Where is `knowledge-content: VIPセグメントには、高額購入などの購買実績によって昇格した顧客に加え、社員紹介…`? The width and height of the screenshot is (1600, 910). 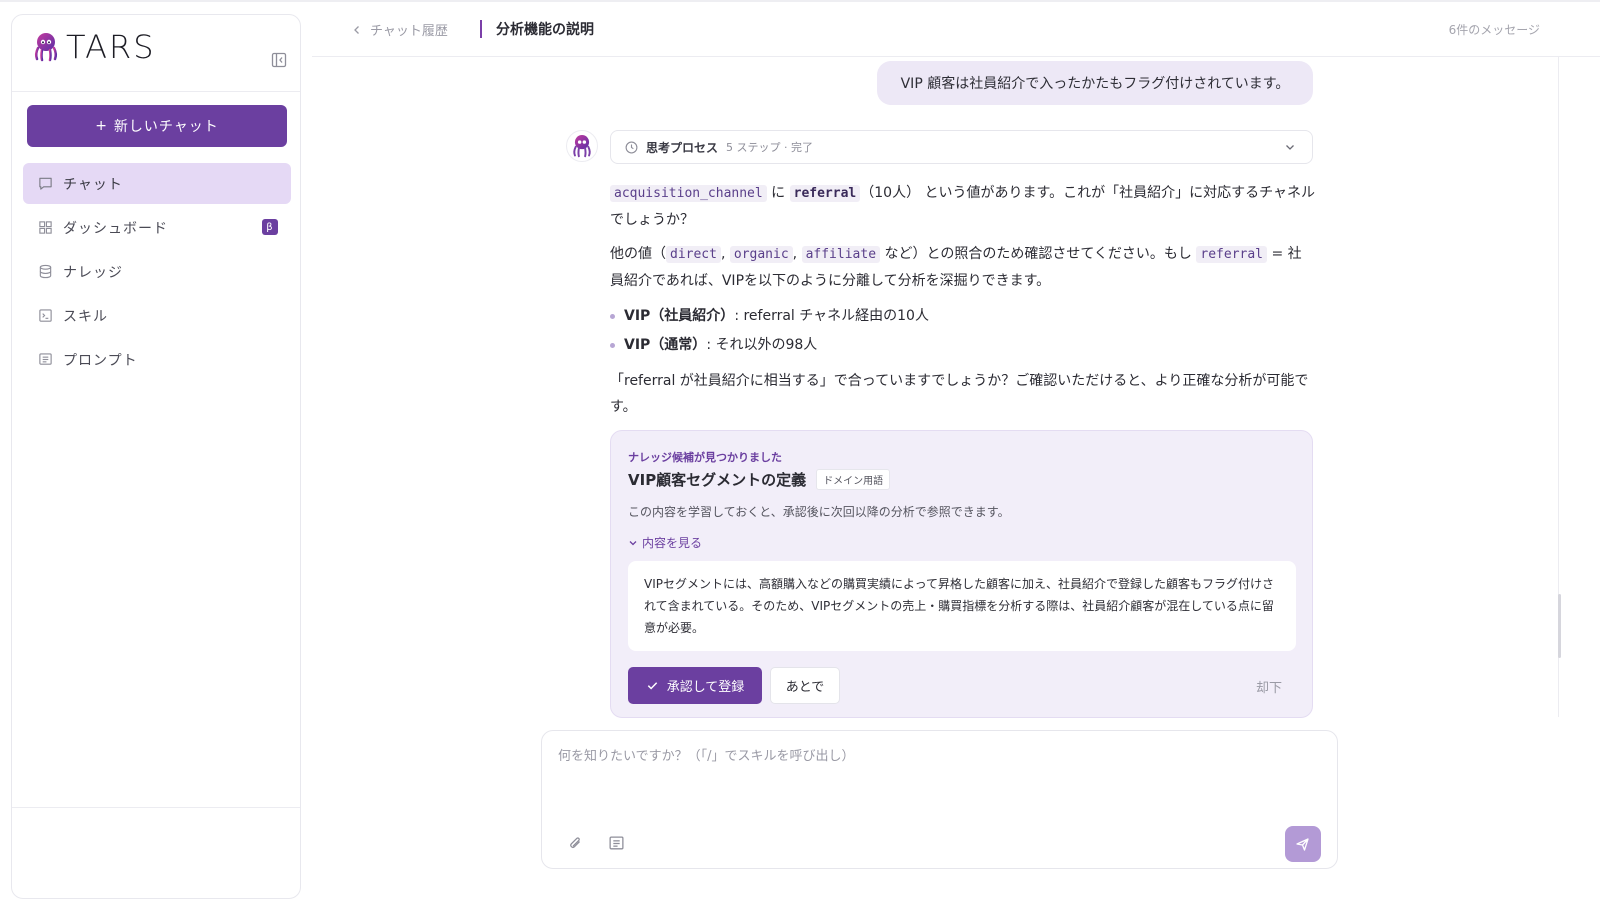 knowledge-content: VIPセグメントには、高額購入などの購買実績によって昇格した顧客に加え、社員紹介… is located at coordinates (962, 606).